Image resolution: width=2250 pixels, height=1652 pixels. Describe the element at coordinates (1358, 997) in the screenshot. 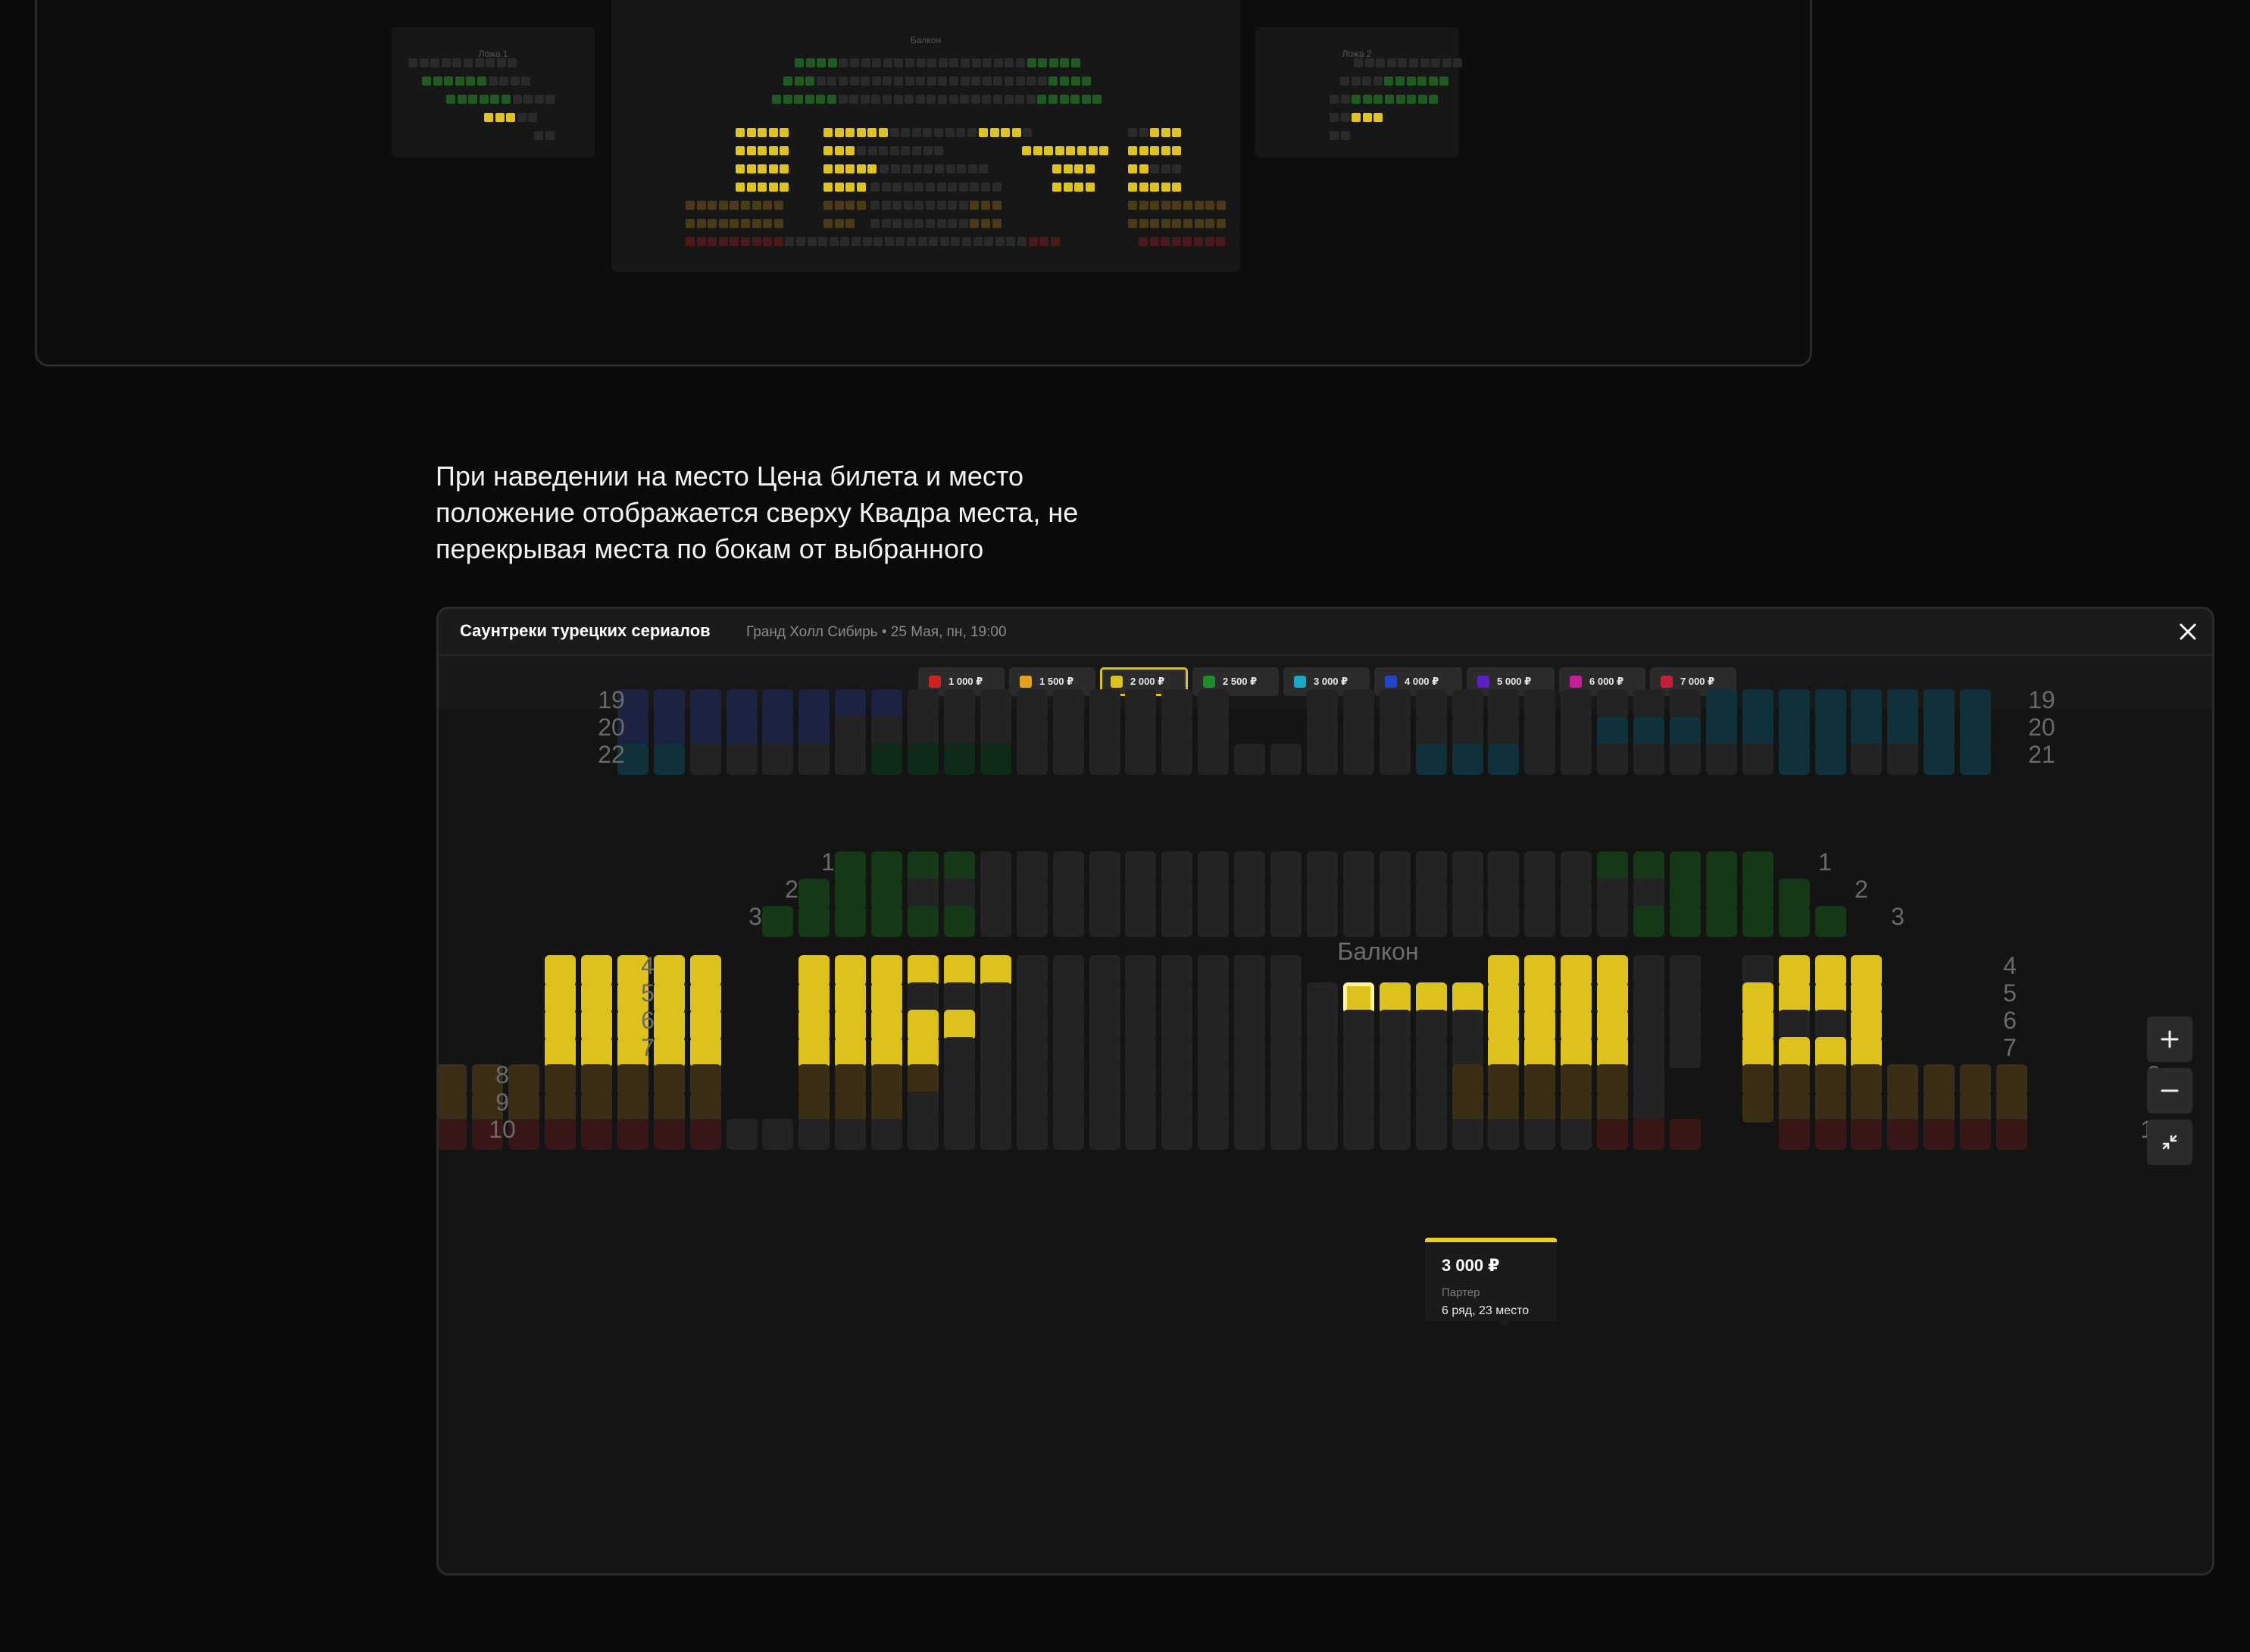

I see `selected-seat` at that location.